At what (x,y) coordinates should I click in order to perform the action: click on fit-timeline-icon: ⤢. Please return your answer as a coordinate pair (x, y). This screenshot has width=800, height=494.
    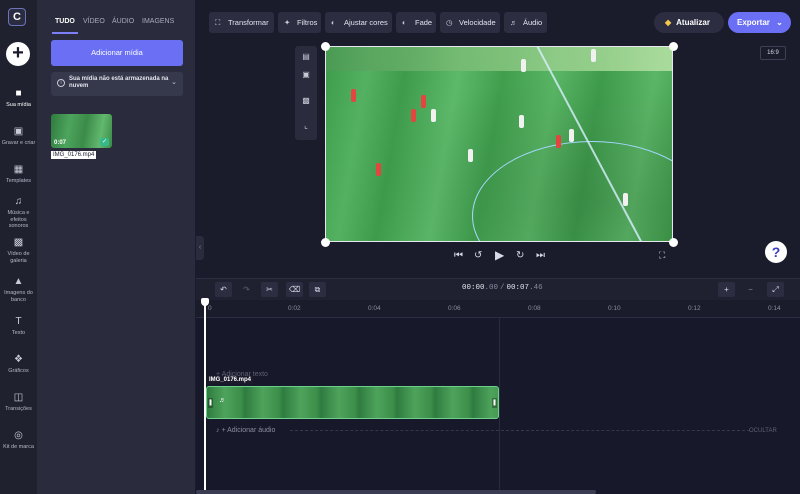
    Looking at the image, I should click on (775, 289).